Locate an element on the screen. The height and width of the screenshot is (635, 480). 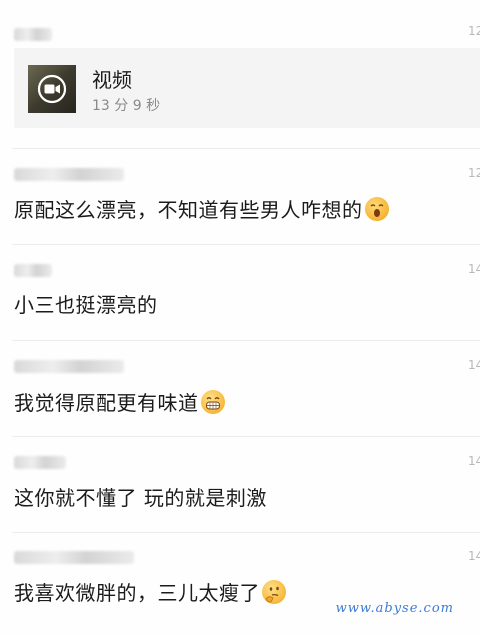
watermark-text: www.abyse.com is located at coordinates (394, 608).